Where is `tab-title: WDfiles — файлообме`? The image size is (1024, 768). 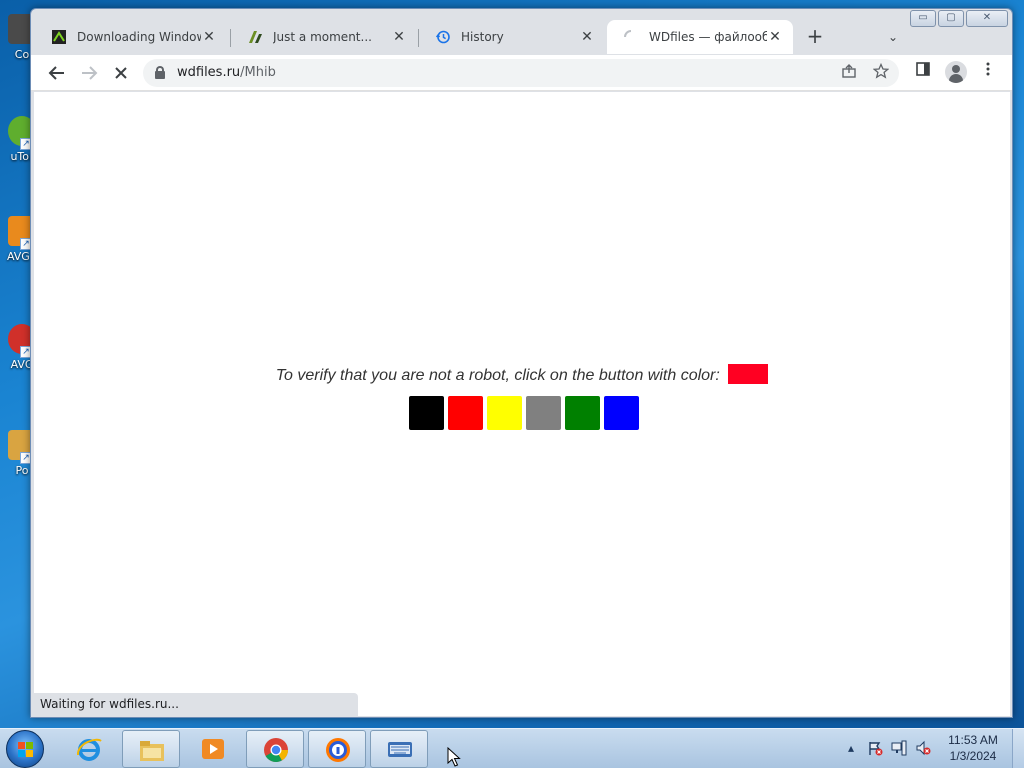
tab-title: WDfiles — файлообме is located at coordinates (708, 37).